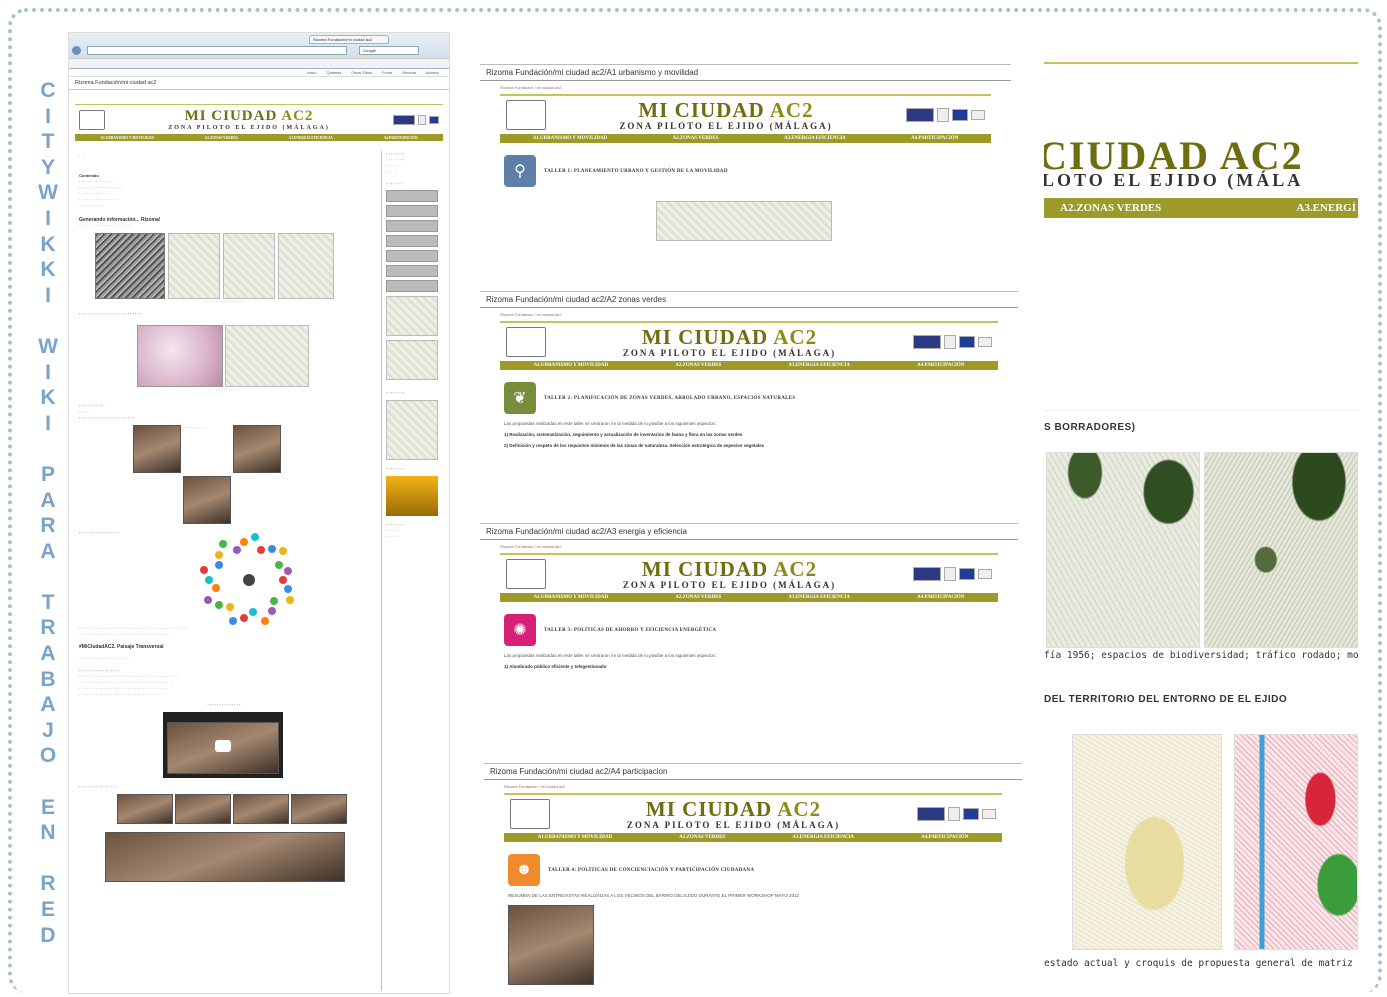 The width and height of the screenshot is (1387, 997). What do you see at coordinates (47, 474) in the screenshot?
I see `vertical-title-letter: P` at bounding box center [47, 474].